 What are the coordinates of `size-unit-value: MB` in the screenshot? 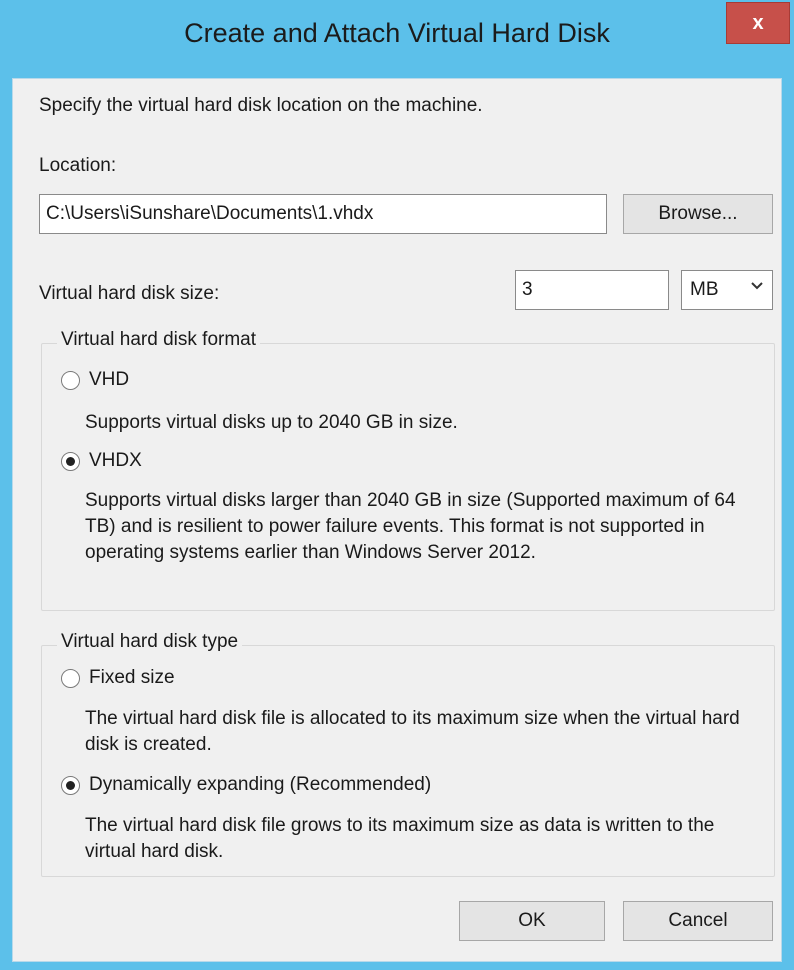 It's located at (704, 289).